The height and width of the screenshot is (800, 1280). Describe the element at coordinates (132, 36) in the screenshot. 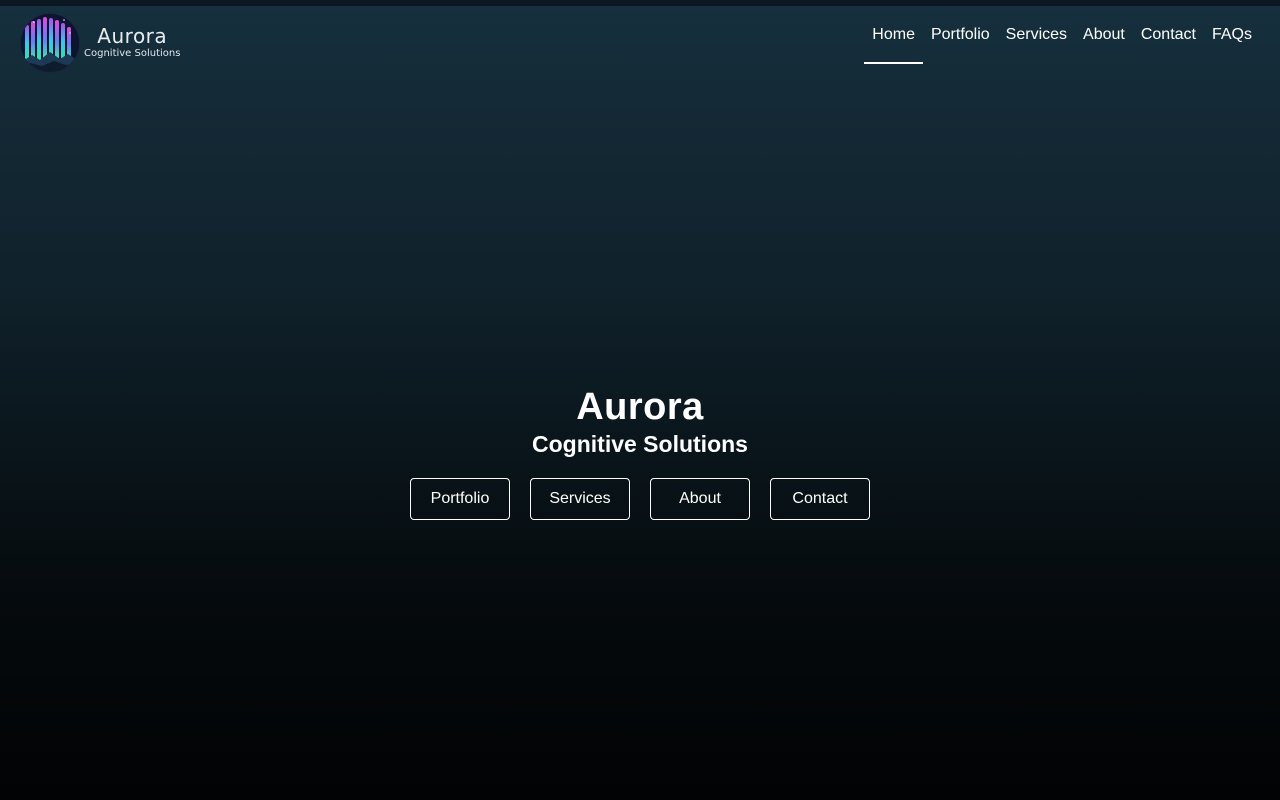

I see `logo-name: Aurora` at that location.